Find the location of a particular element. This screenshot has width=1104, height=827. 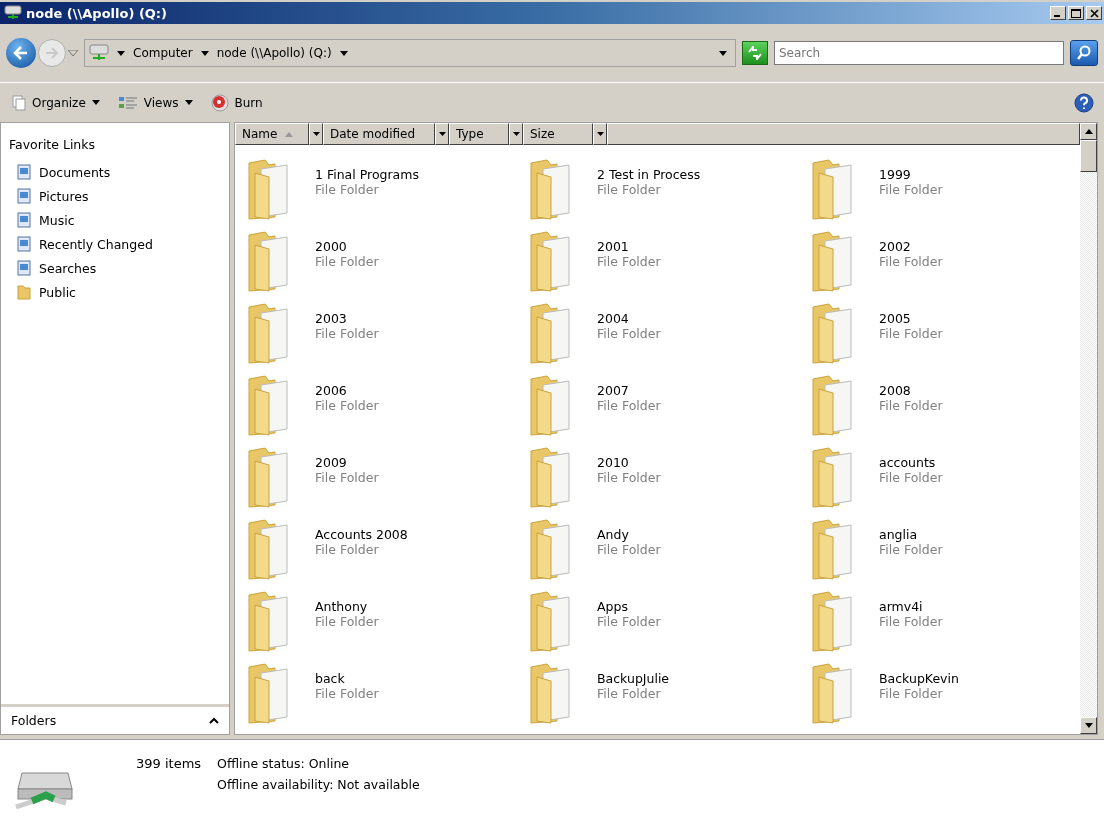

breadcrumb: node (\\Apollo) (Q:) is located at coordinates (274, 53).